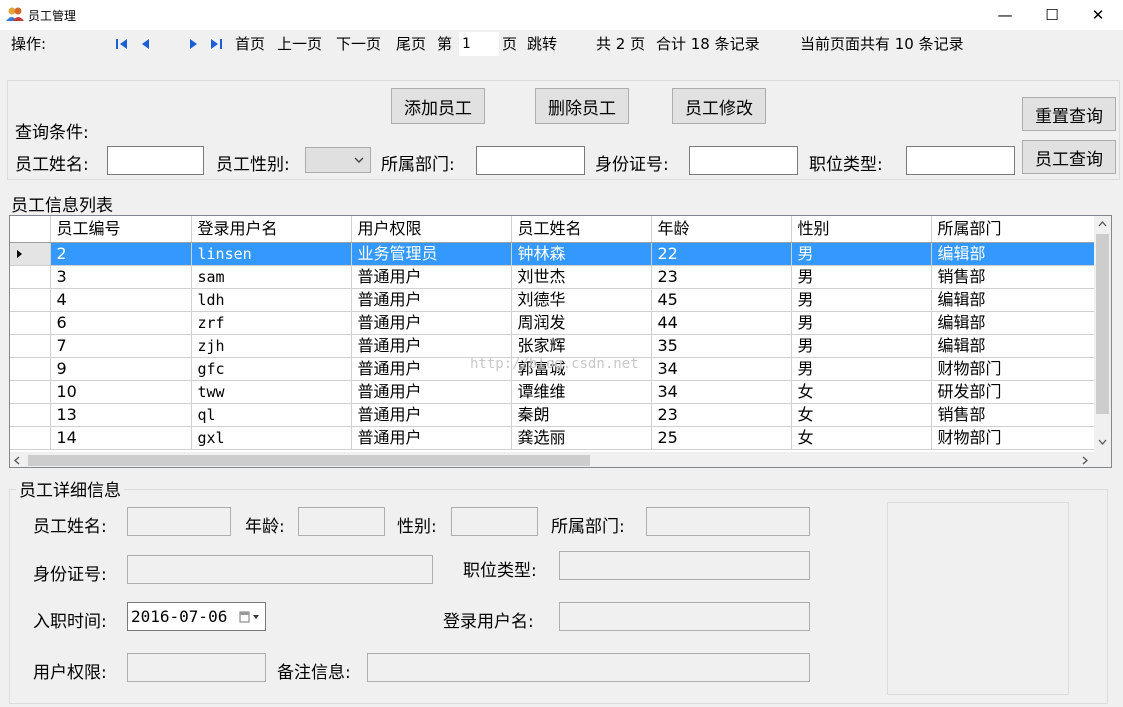 This screenshot has width=1123, height=707. Describe the element at coordinates (338, 160) in the screenshot. I see `query-gender-select` at that location.